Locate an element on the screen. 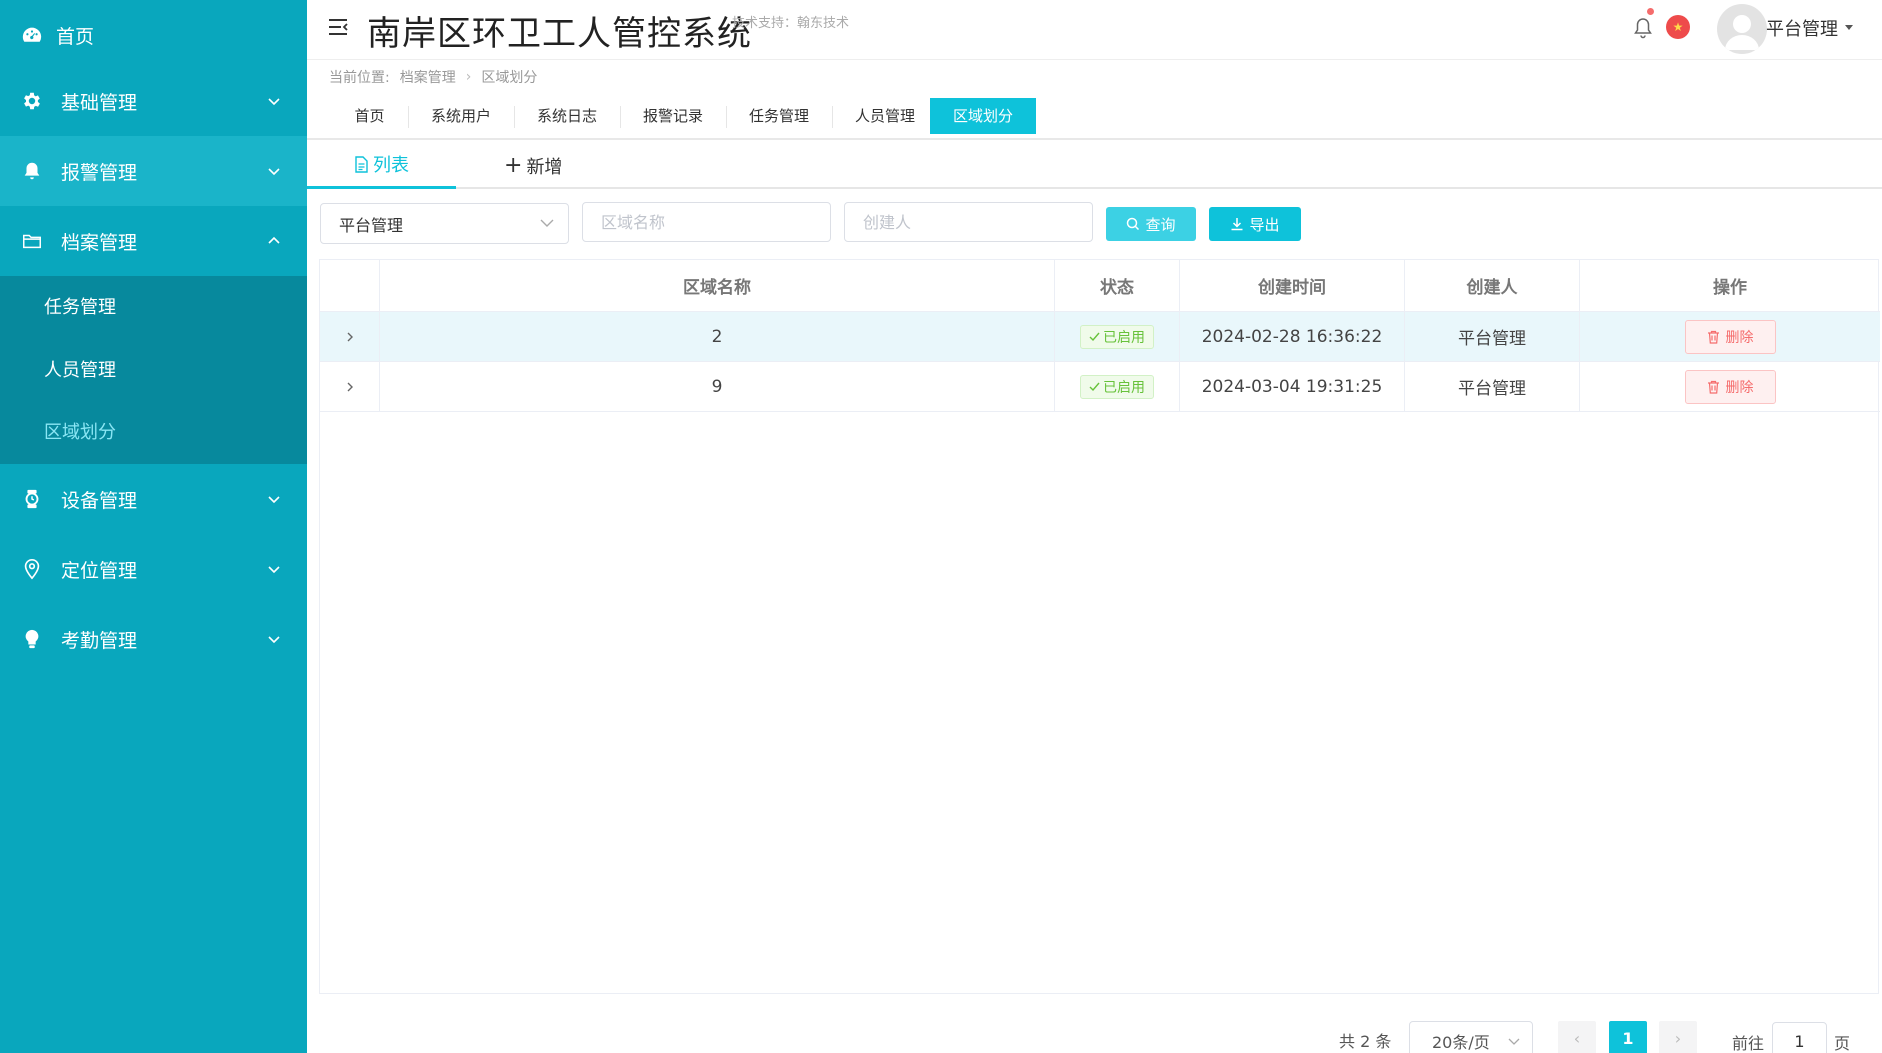 Image resolution: width=1882 pixels, height=1053 pixels. table-header-cell: 创建时间 is located at coordinates (1292, 285).